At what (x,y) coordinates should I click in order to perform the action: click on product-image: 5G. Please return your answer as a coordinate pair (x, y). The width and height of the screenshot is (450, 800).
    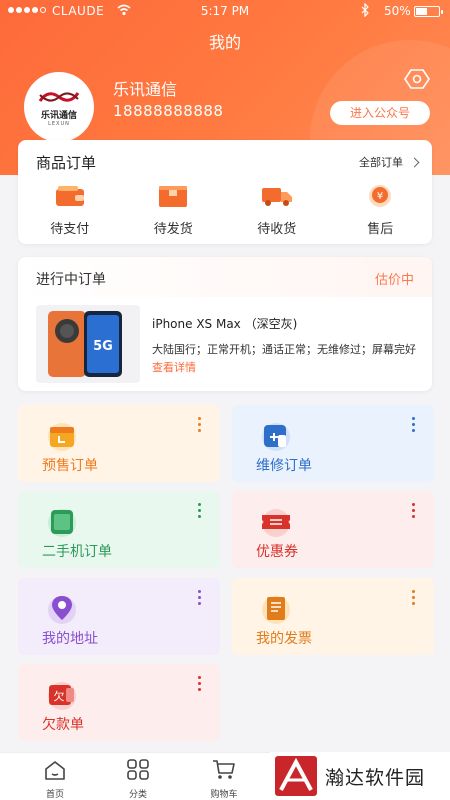
    Looking at the image, I should click on (88, 344).